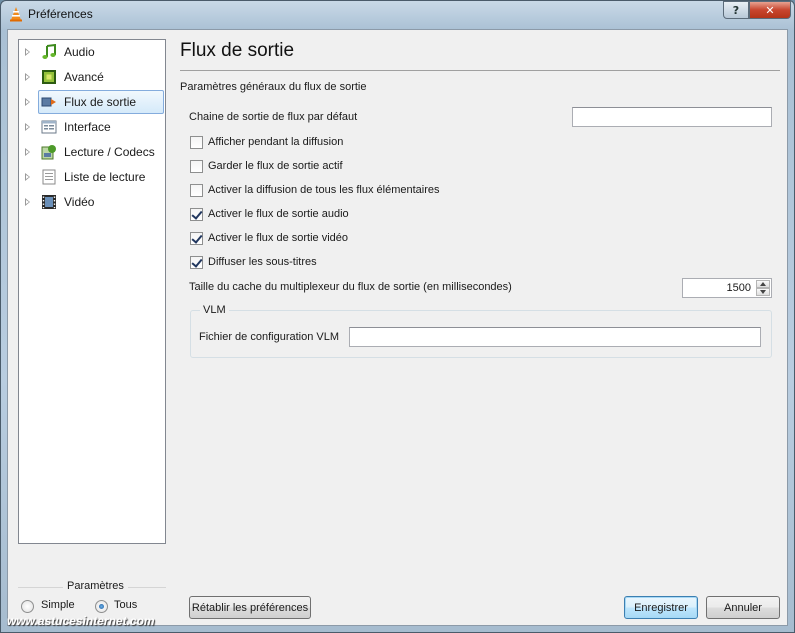  What do you see at coordinates (95, 586) in the screenshot?
I see `params-title: Paramètres` at bounding box center [95, 586].